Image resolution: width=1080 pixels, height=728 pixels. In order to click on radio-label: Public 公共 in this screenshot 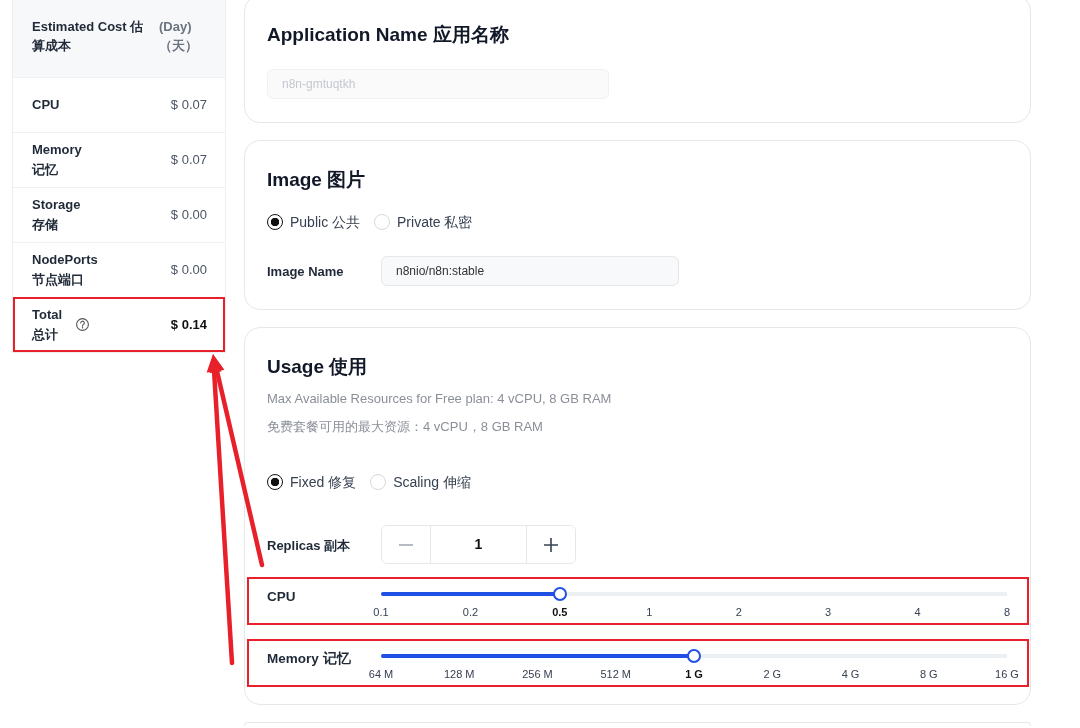, I will do `click(325, 222)`.